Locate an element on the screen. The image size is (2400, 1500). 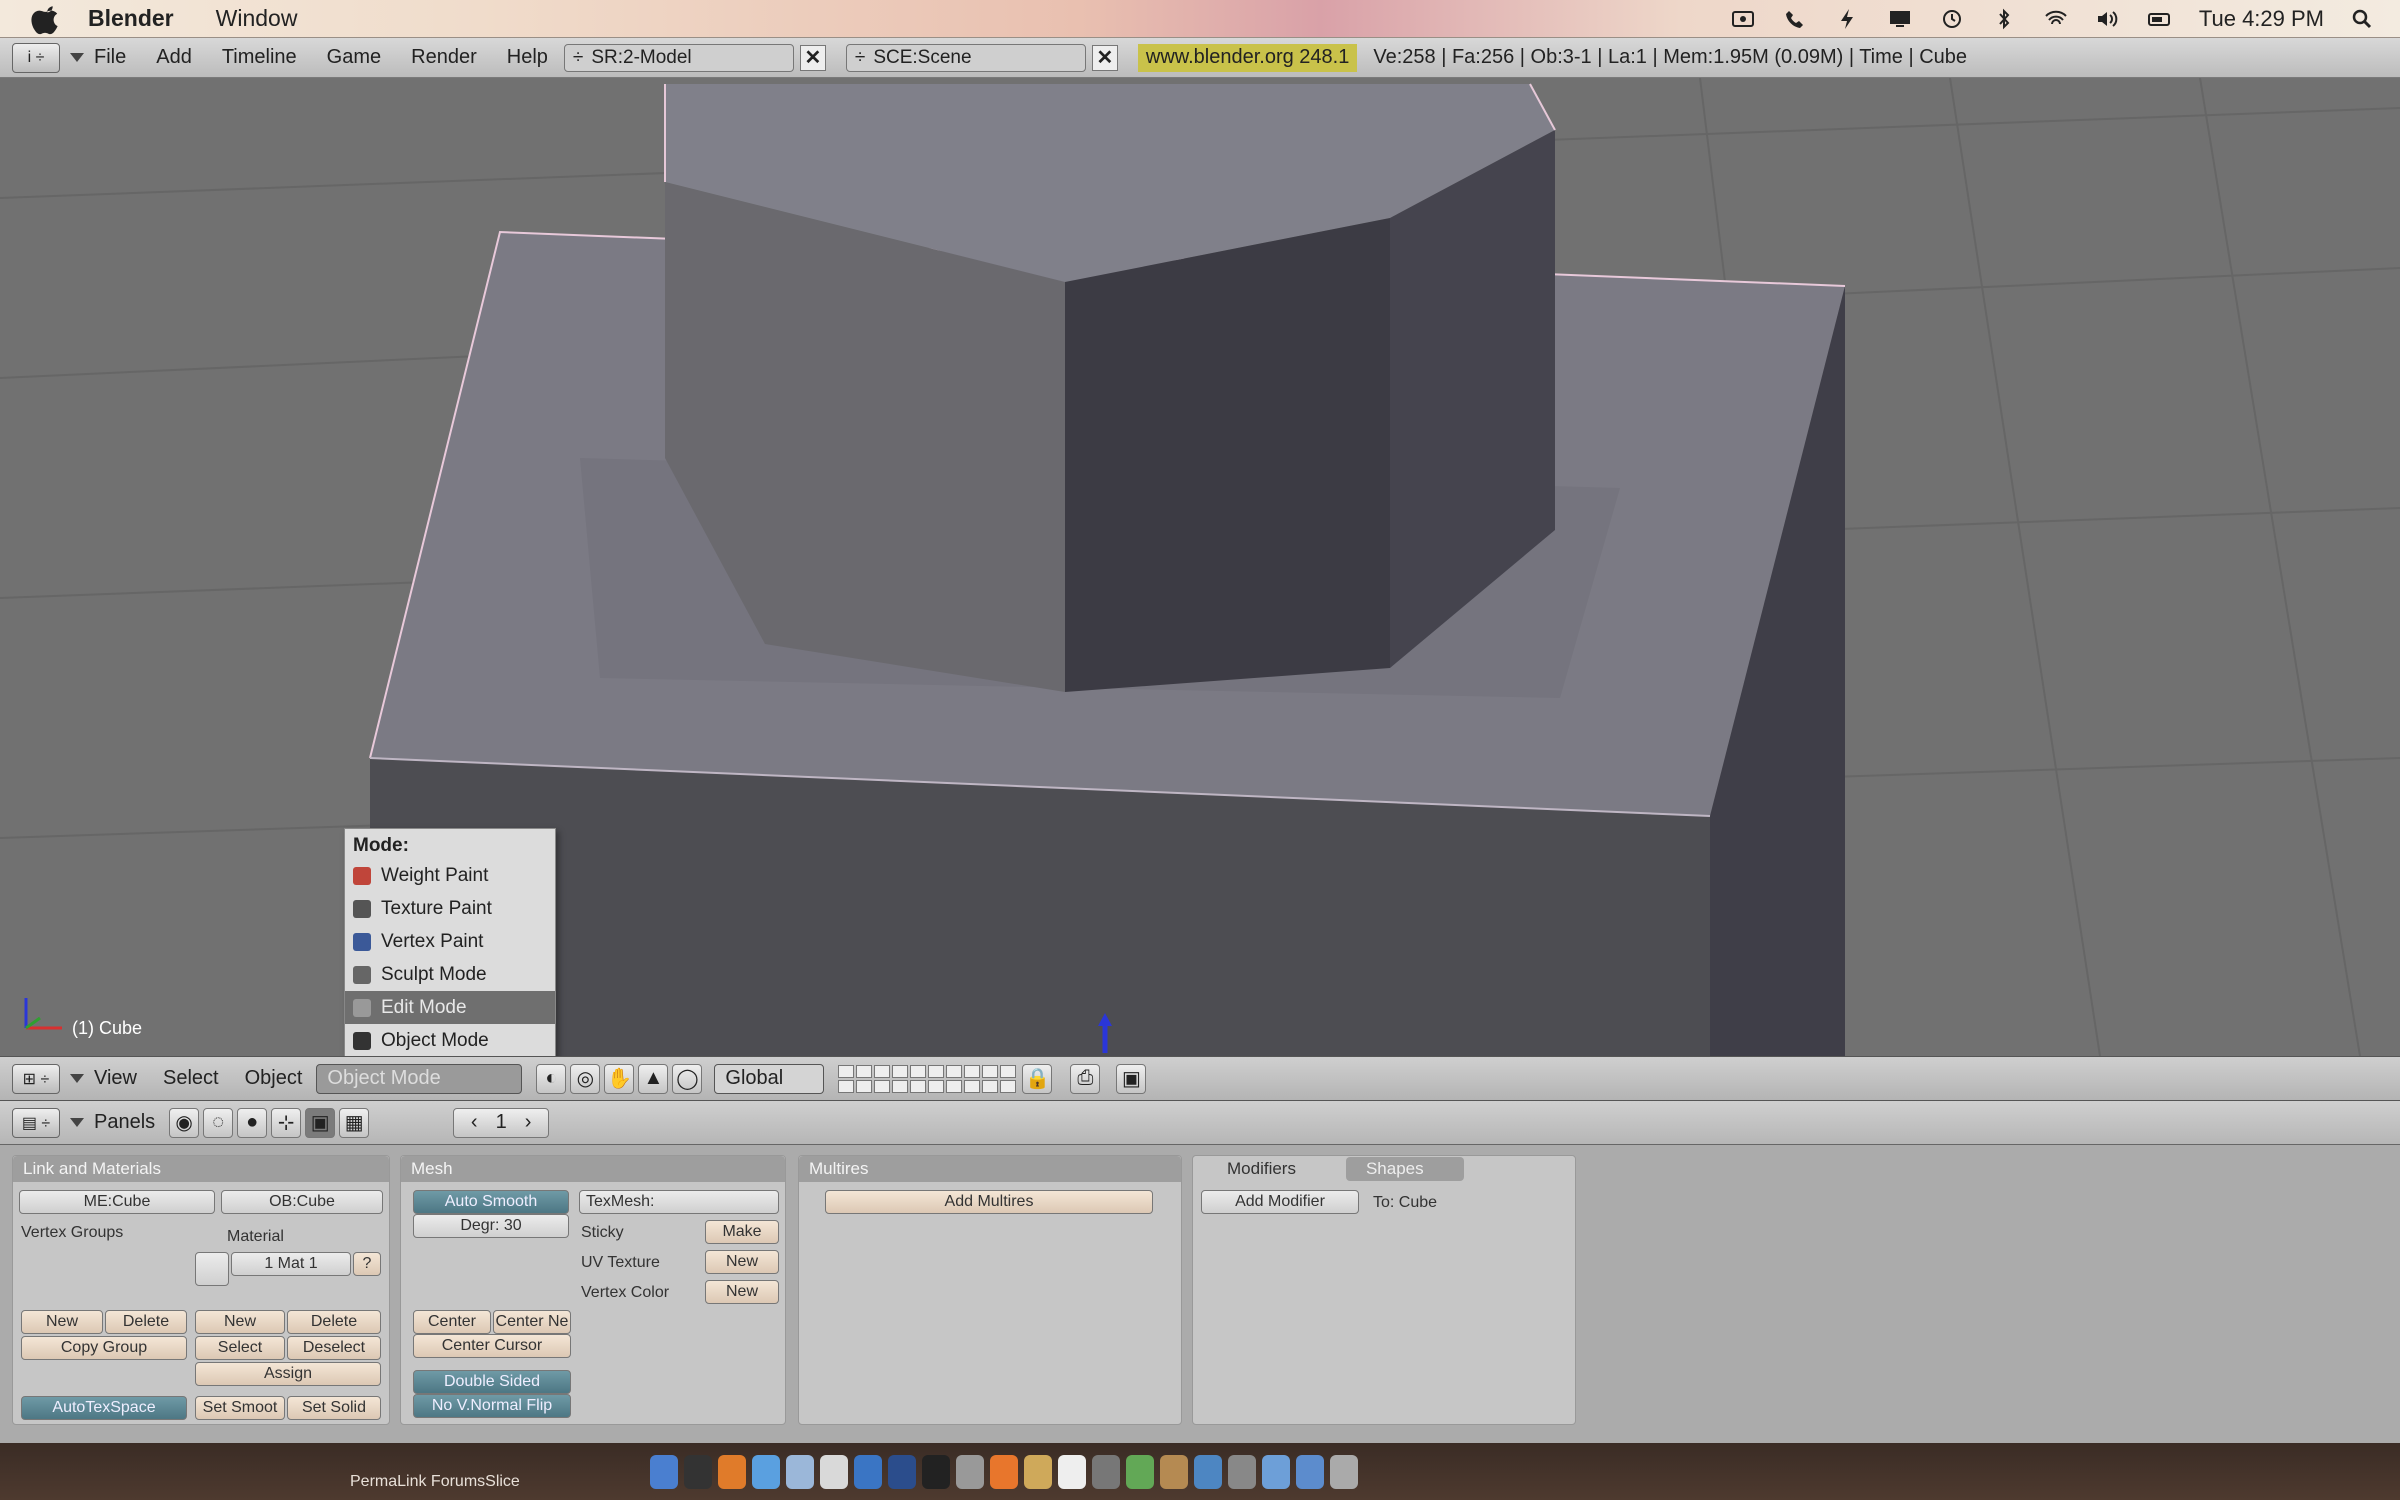
mode-dropdown: Object Mode is located at coordinates (419, 1078).